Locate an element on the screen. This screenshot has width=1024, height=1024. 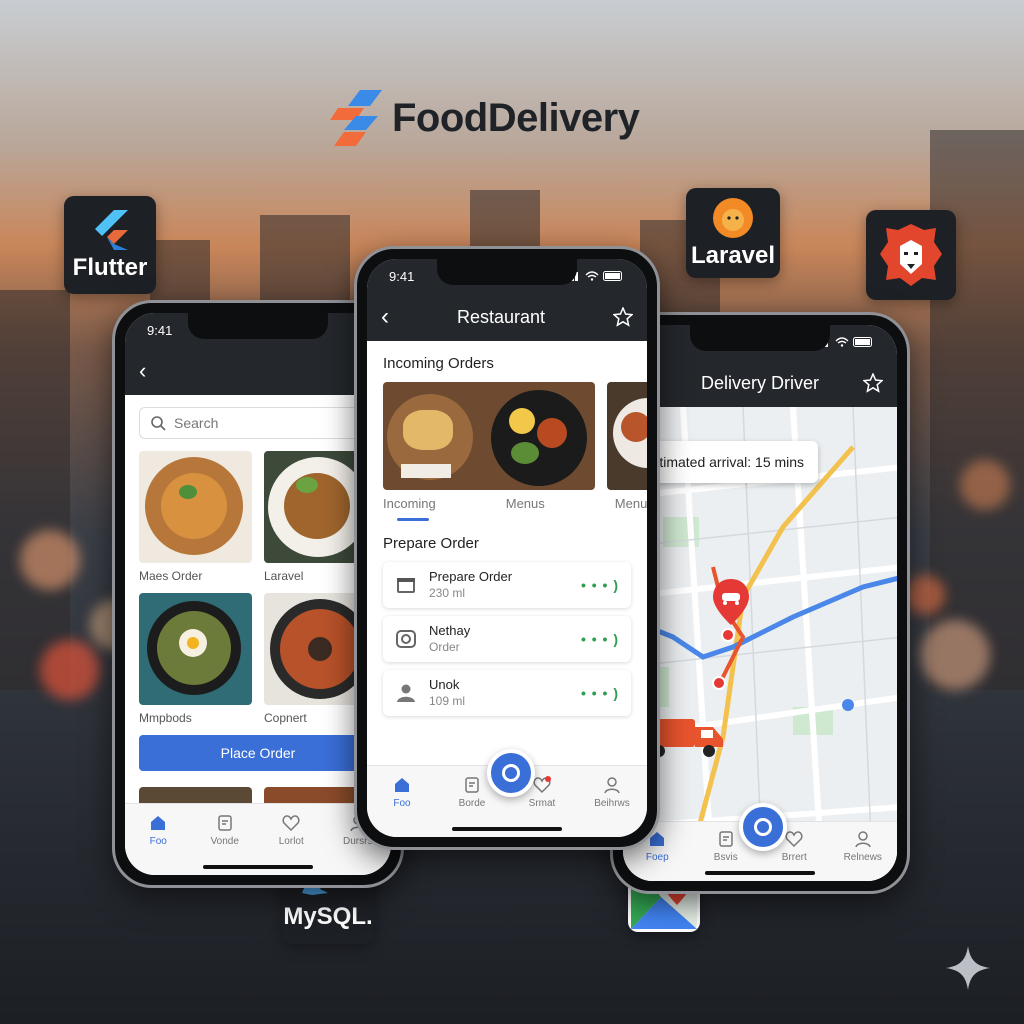
order-title: Nethay is located at coordinates (450, 630).